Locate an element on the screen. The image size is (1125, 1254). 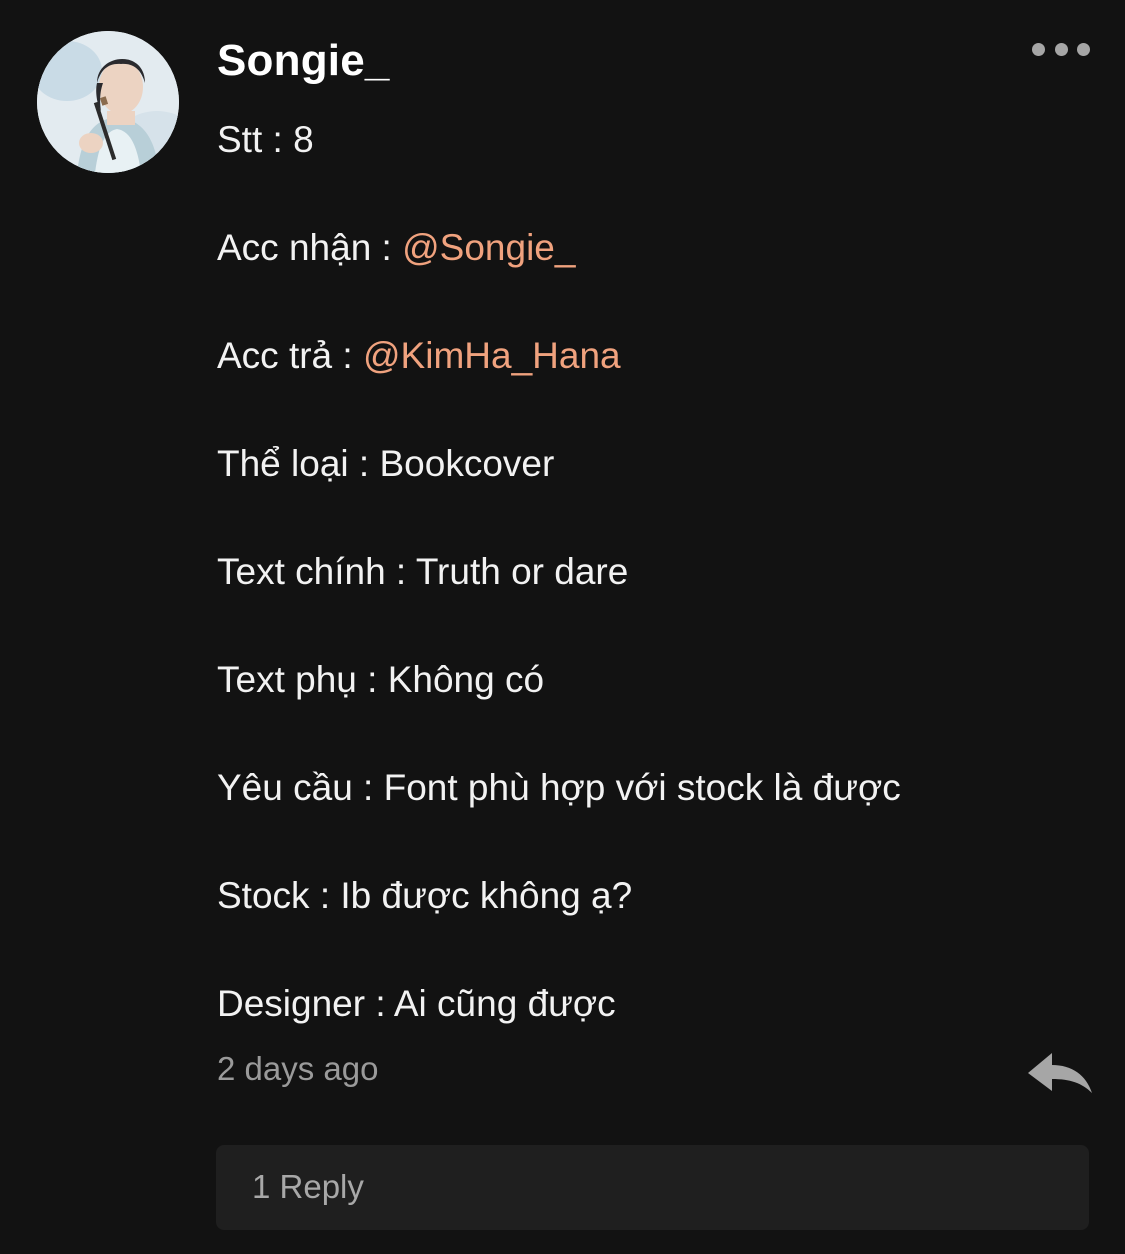
username: Songie_ is located at coordinates (303, 61).